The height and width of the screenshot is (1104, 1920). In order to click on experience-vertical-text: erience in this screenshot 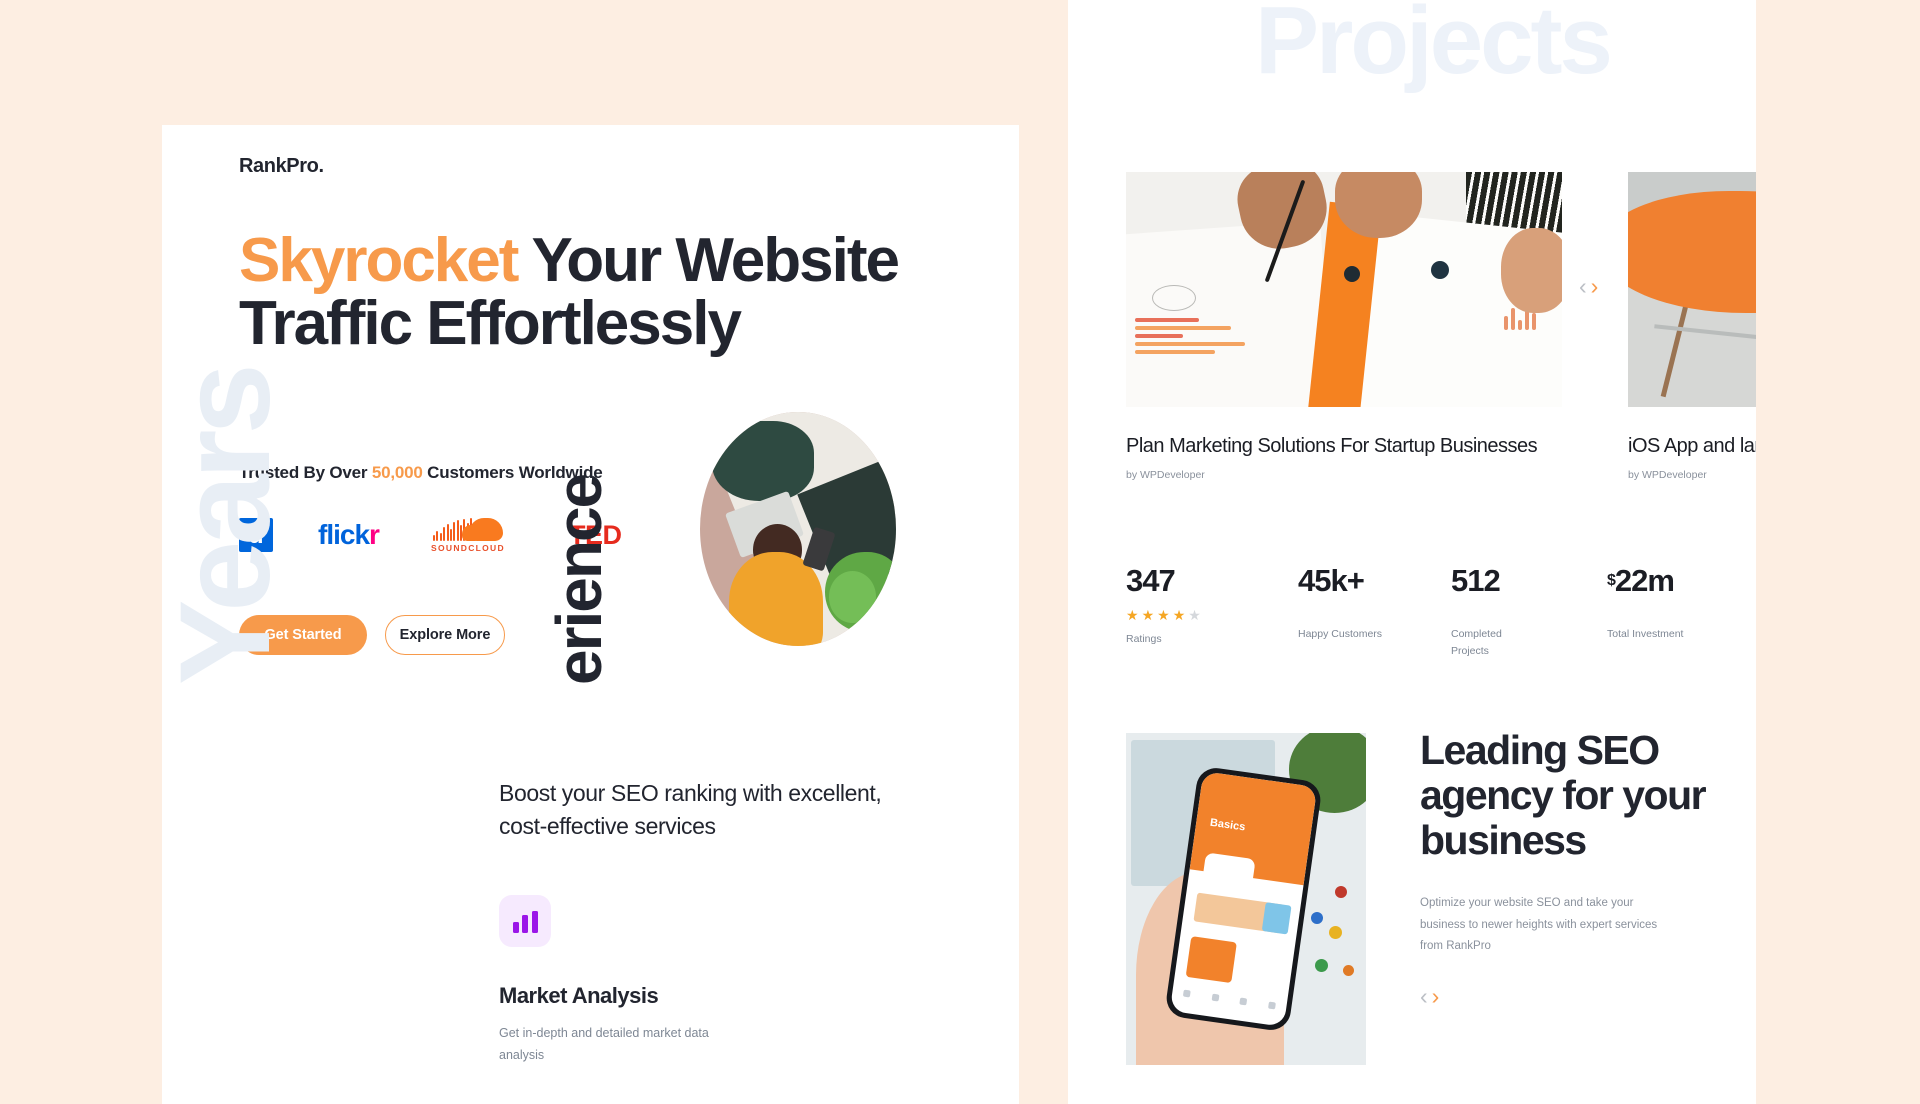, I will do `click(579, 579)`.